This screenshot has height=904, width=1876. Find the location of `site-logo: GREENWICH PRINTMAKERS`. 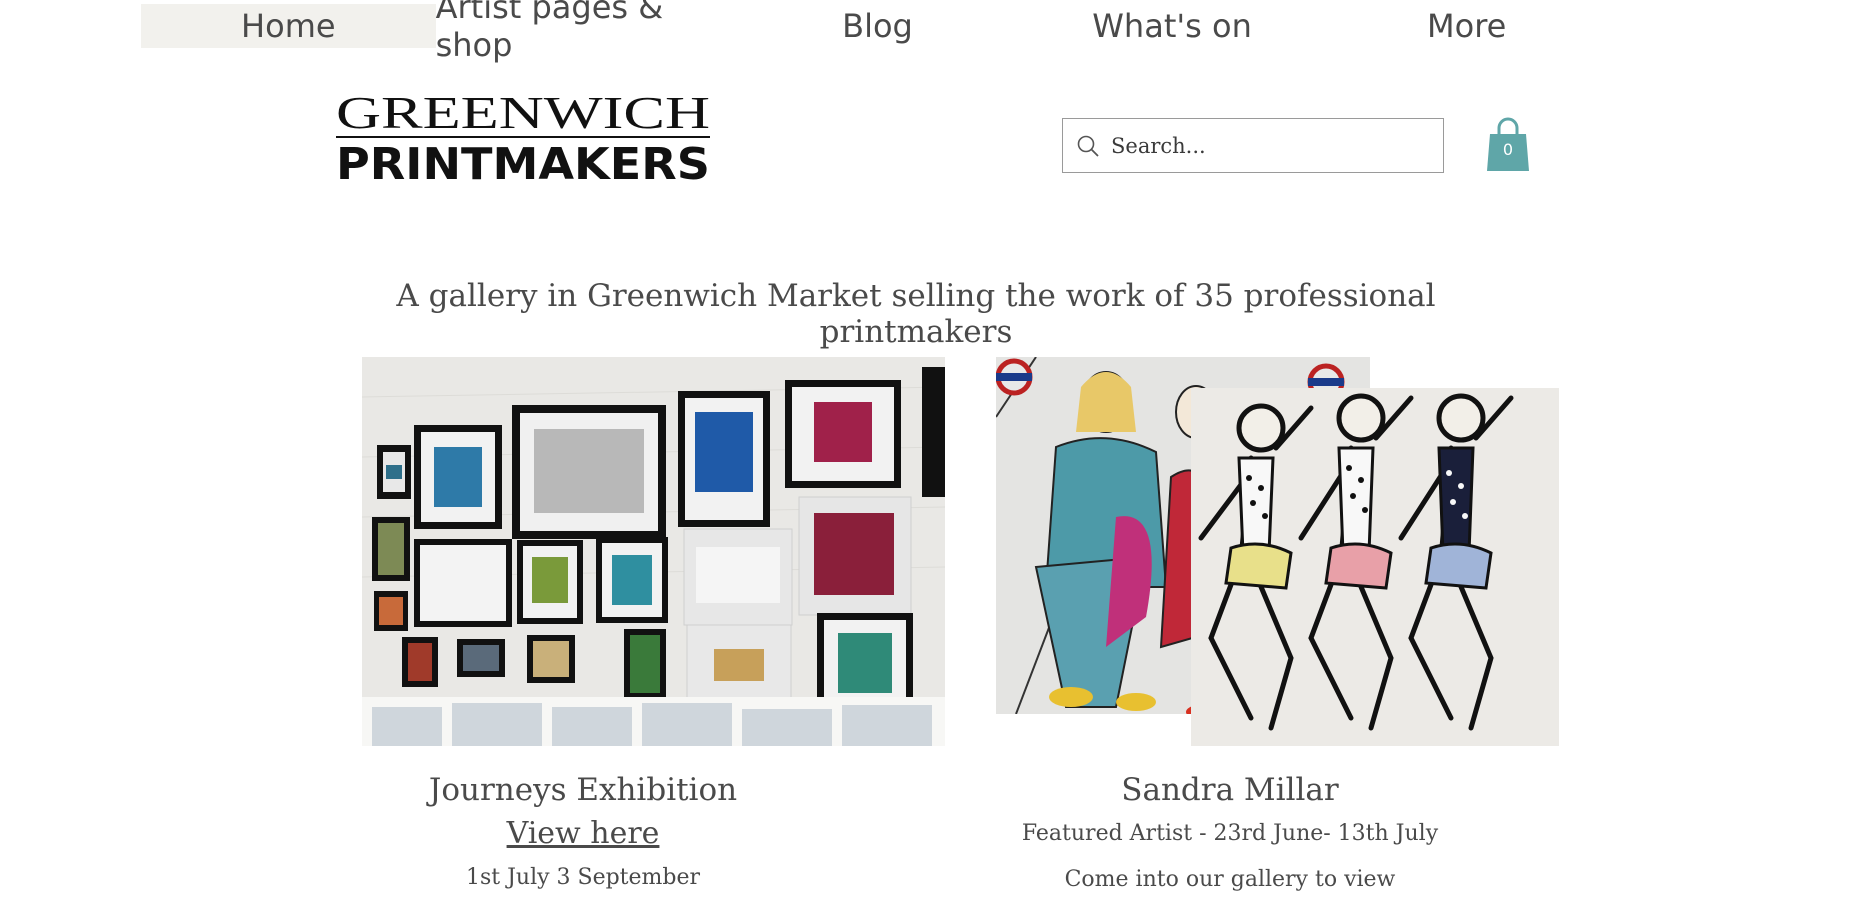

site-logo: GREENWICH PRINTMAKERS is located at coordinates (523, 137).